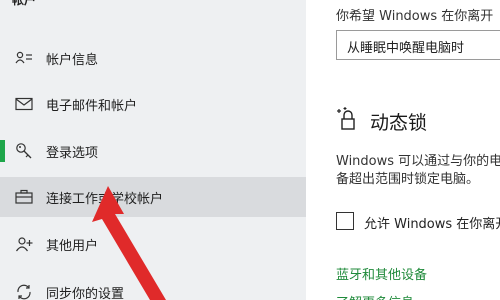  Describe the element at coordinates (399, 123) in the screenshot. I see `dynamic-lock-heading: 动态锁` at that location.